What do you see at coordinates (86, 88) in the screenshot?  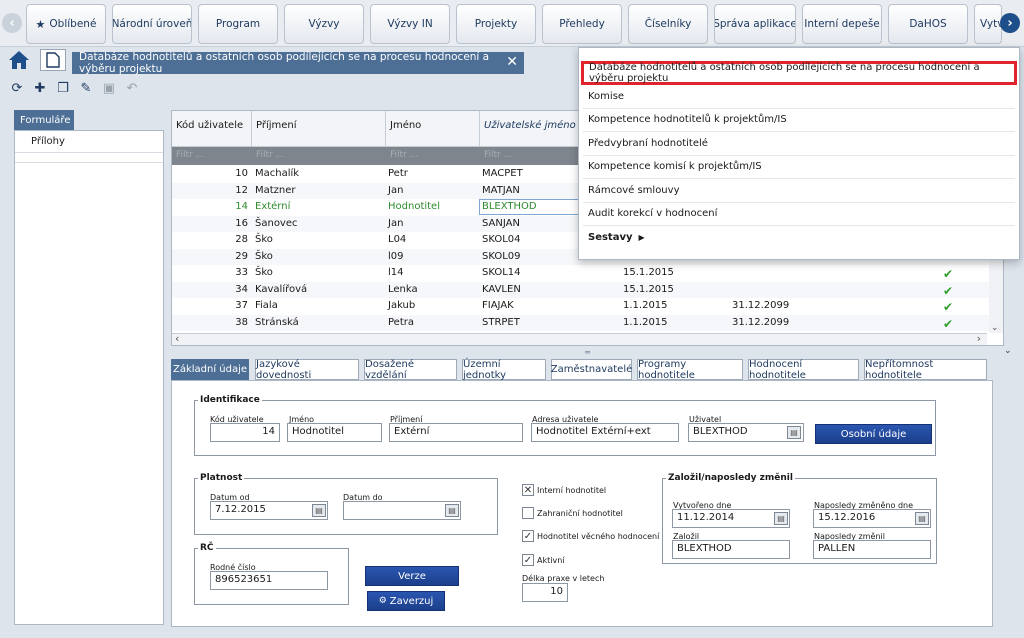 I see `edit-record-icon: ✎` at bounding box center [86, 88].